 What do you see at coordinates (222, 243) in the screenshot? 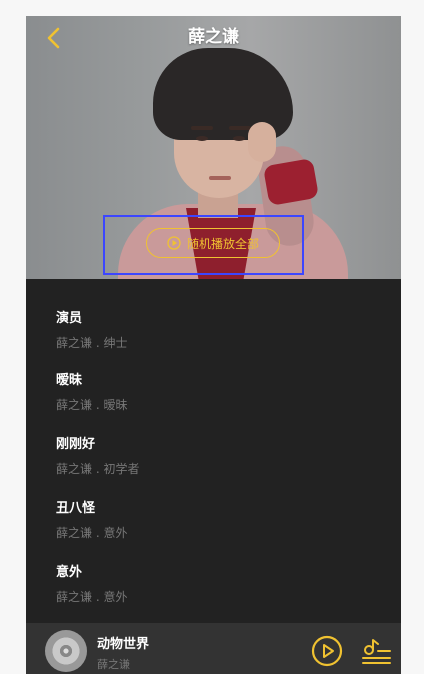
I see `play-all-label: 随机播放全部` at bounding box center [222, 243].